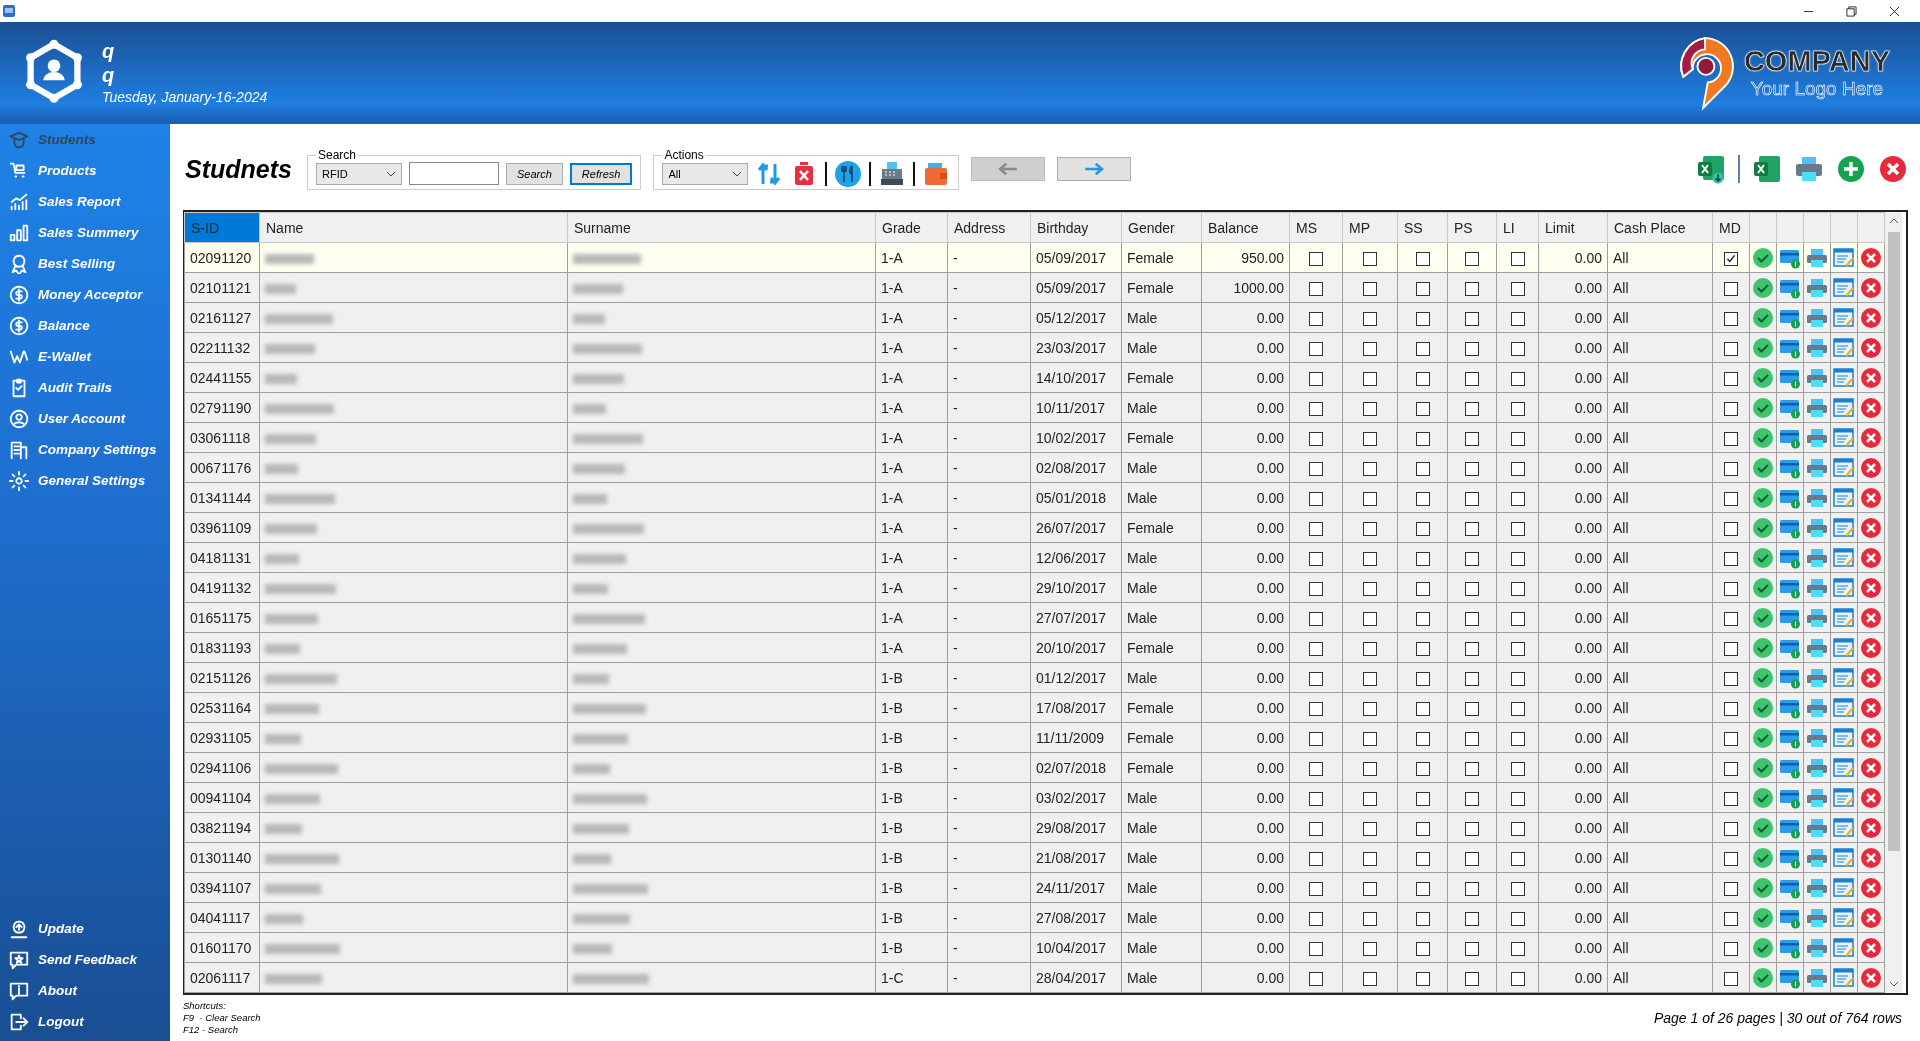  I want to click on add-icon, so click(1851, 169).